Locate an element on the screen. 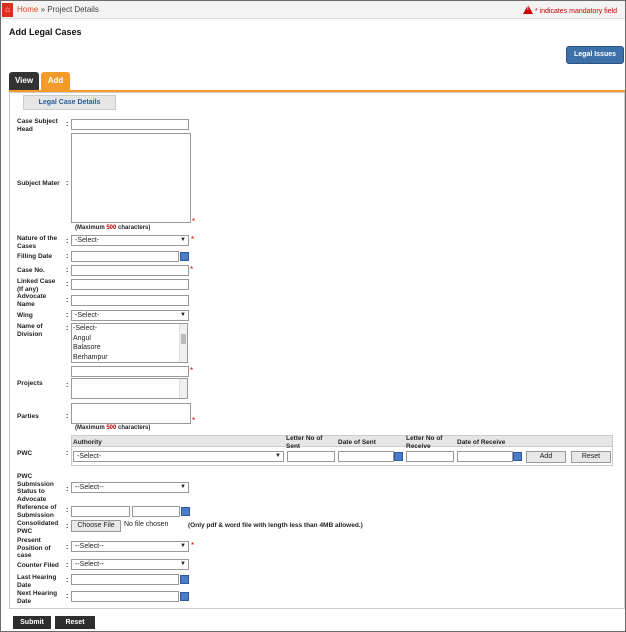  linked-case-input is located at coordinates (130, 284).